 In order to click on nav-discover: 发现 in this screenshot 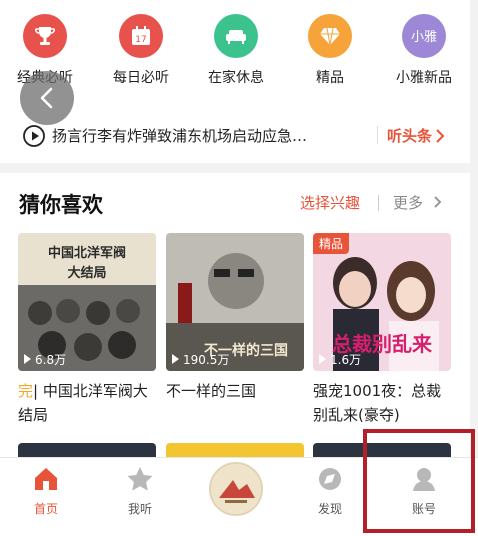, I will do `click(330, 491)`.